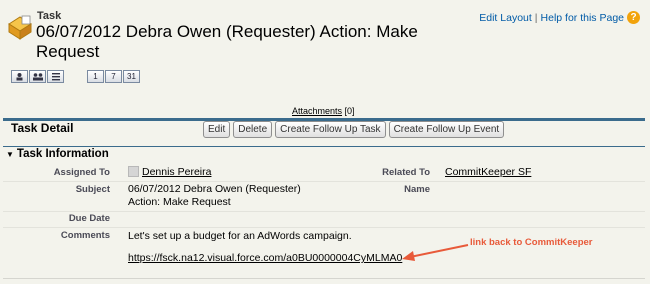 The height and width of the screenshot is (284, 650). Describe the element at coordinates (435, 252) in the screenshot. I see `annotation-arrow-icon` at that location.